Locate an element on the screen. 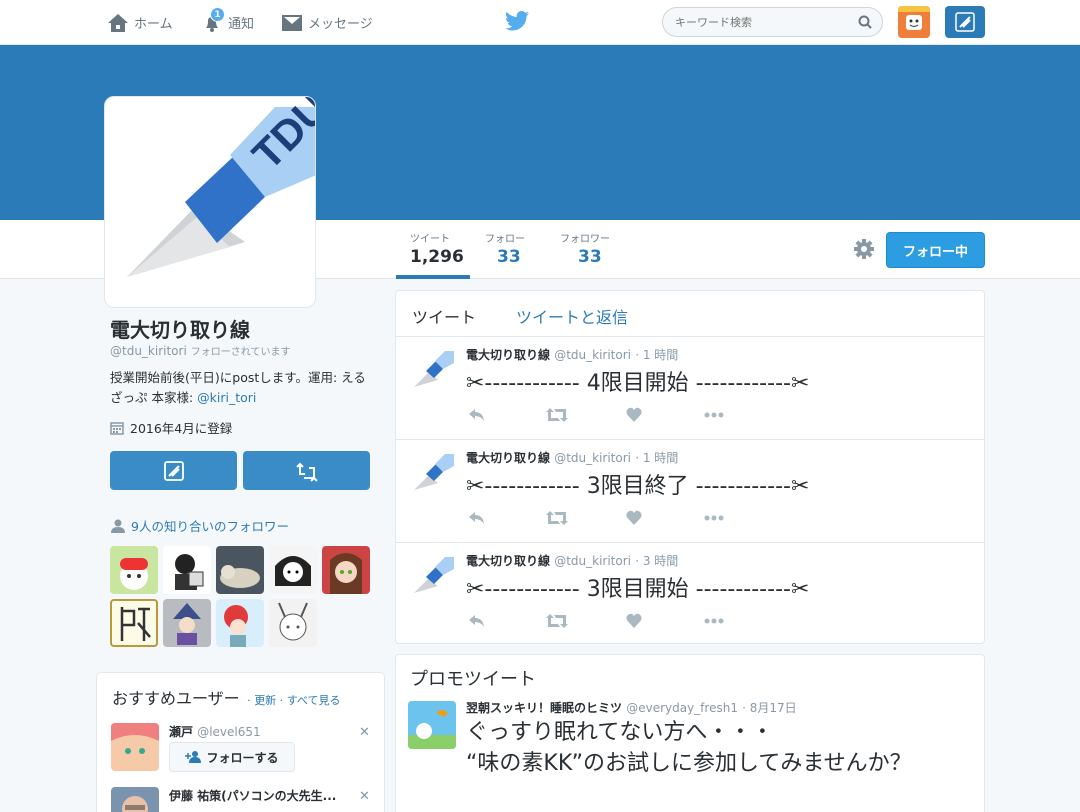  direct-message-icon is located at coordinates (306, 472).